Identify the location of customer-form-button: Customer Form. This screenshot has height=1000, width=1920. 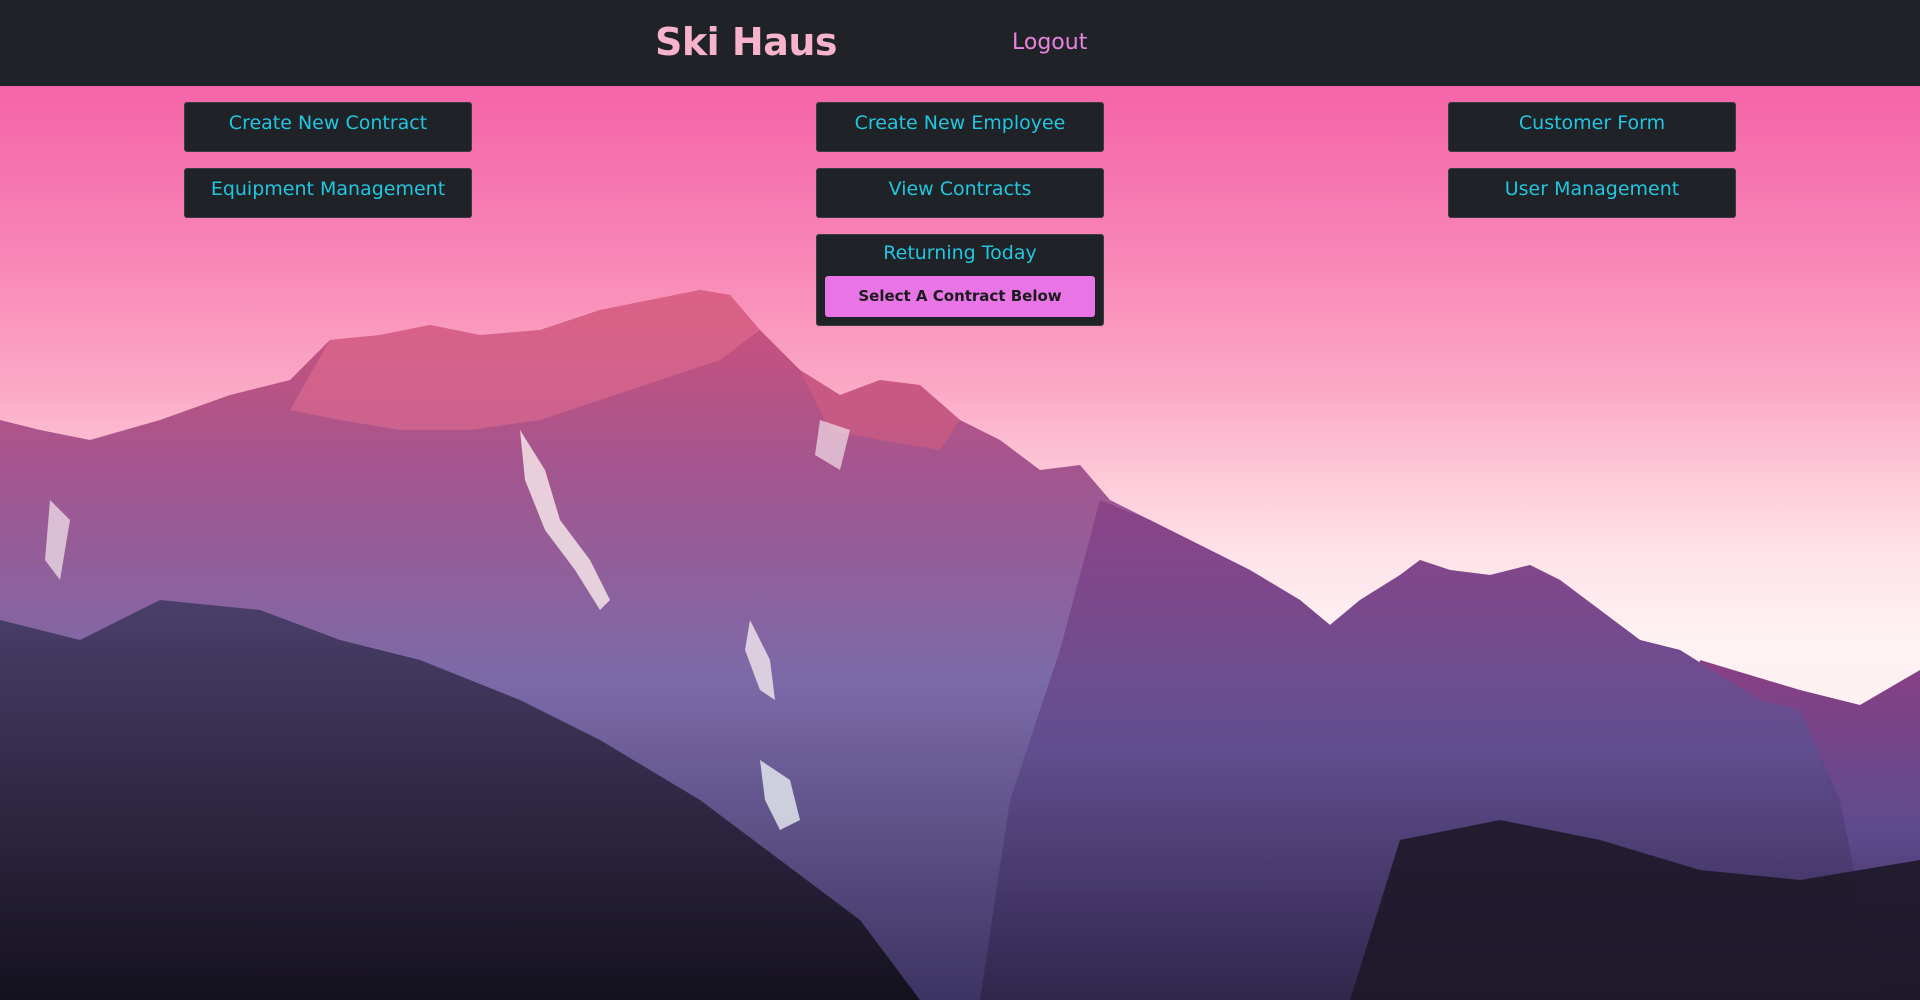
(1592, 127).